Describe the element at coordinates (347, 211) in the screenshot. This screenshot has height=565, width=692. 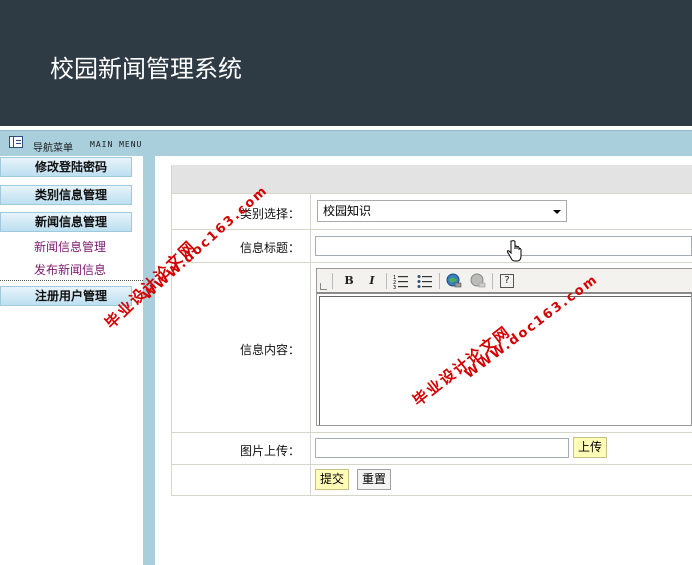
I see `category-select-value: 校园知识` at that location.